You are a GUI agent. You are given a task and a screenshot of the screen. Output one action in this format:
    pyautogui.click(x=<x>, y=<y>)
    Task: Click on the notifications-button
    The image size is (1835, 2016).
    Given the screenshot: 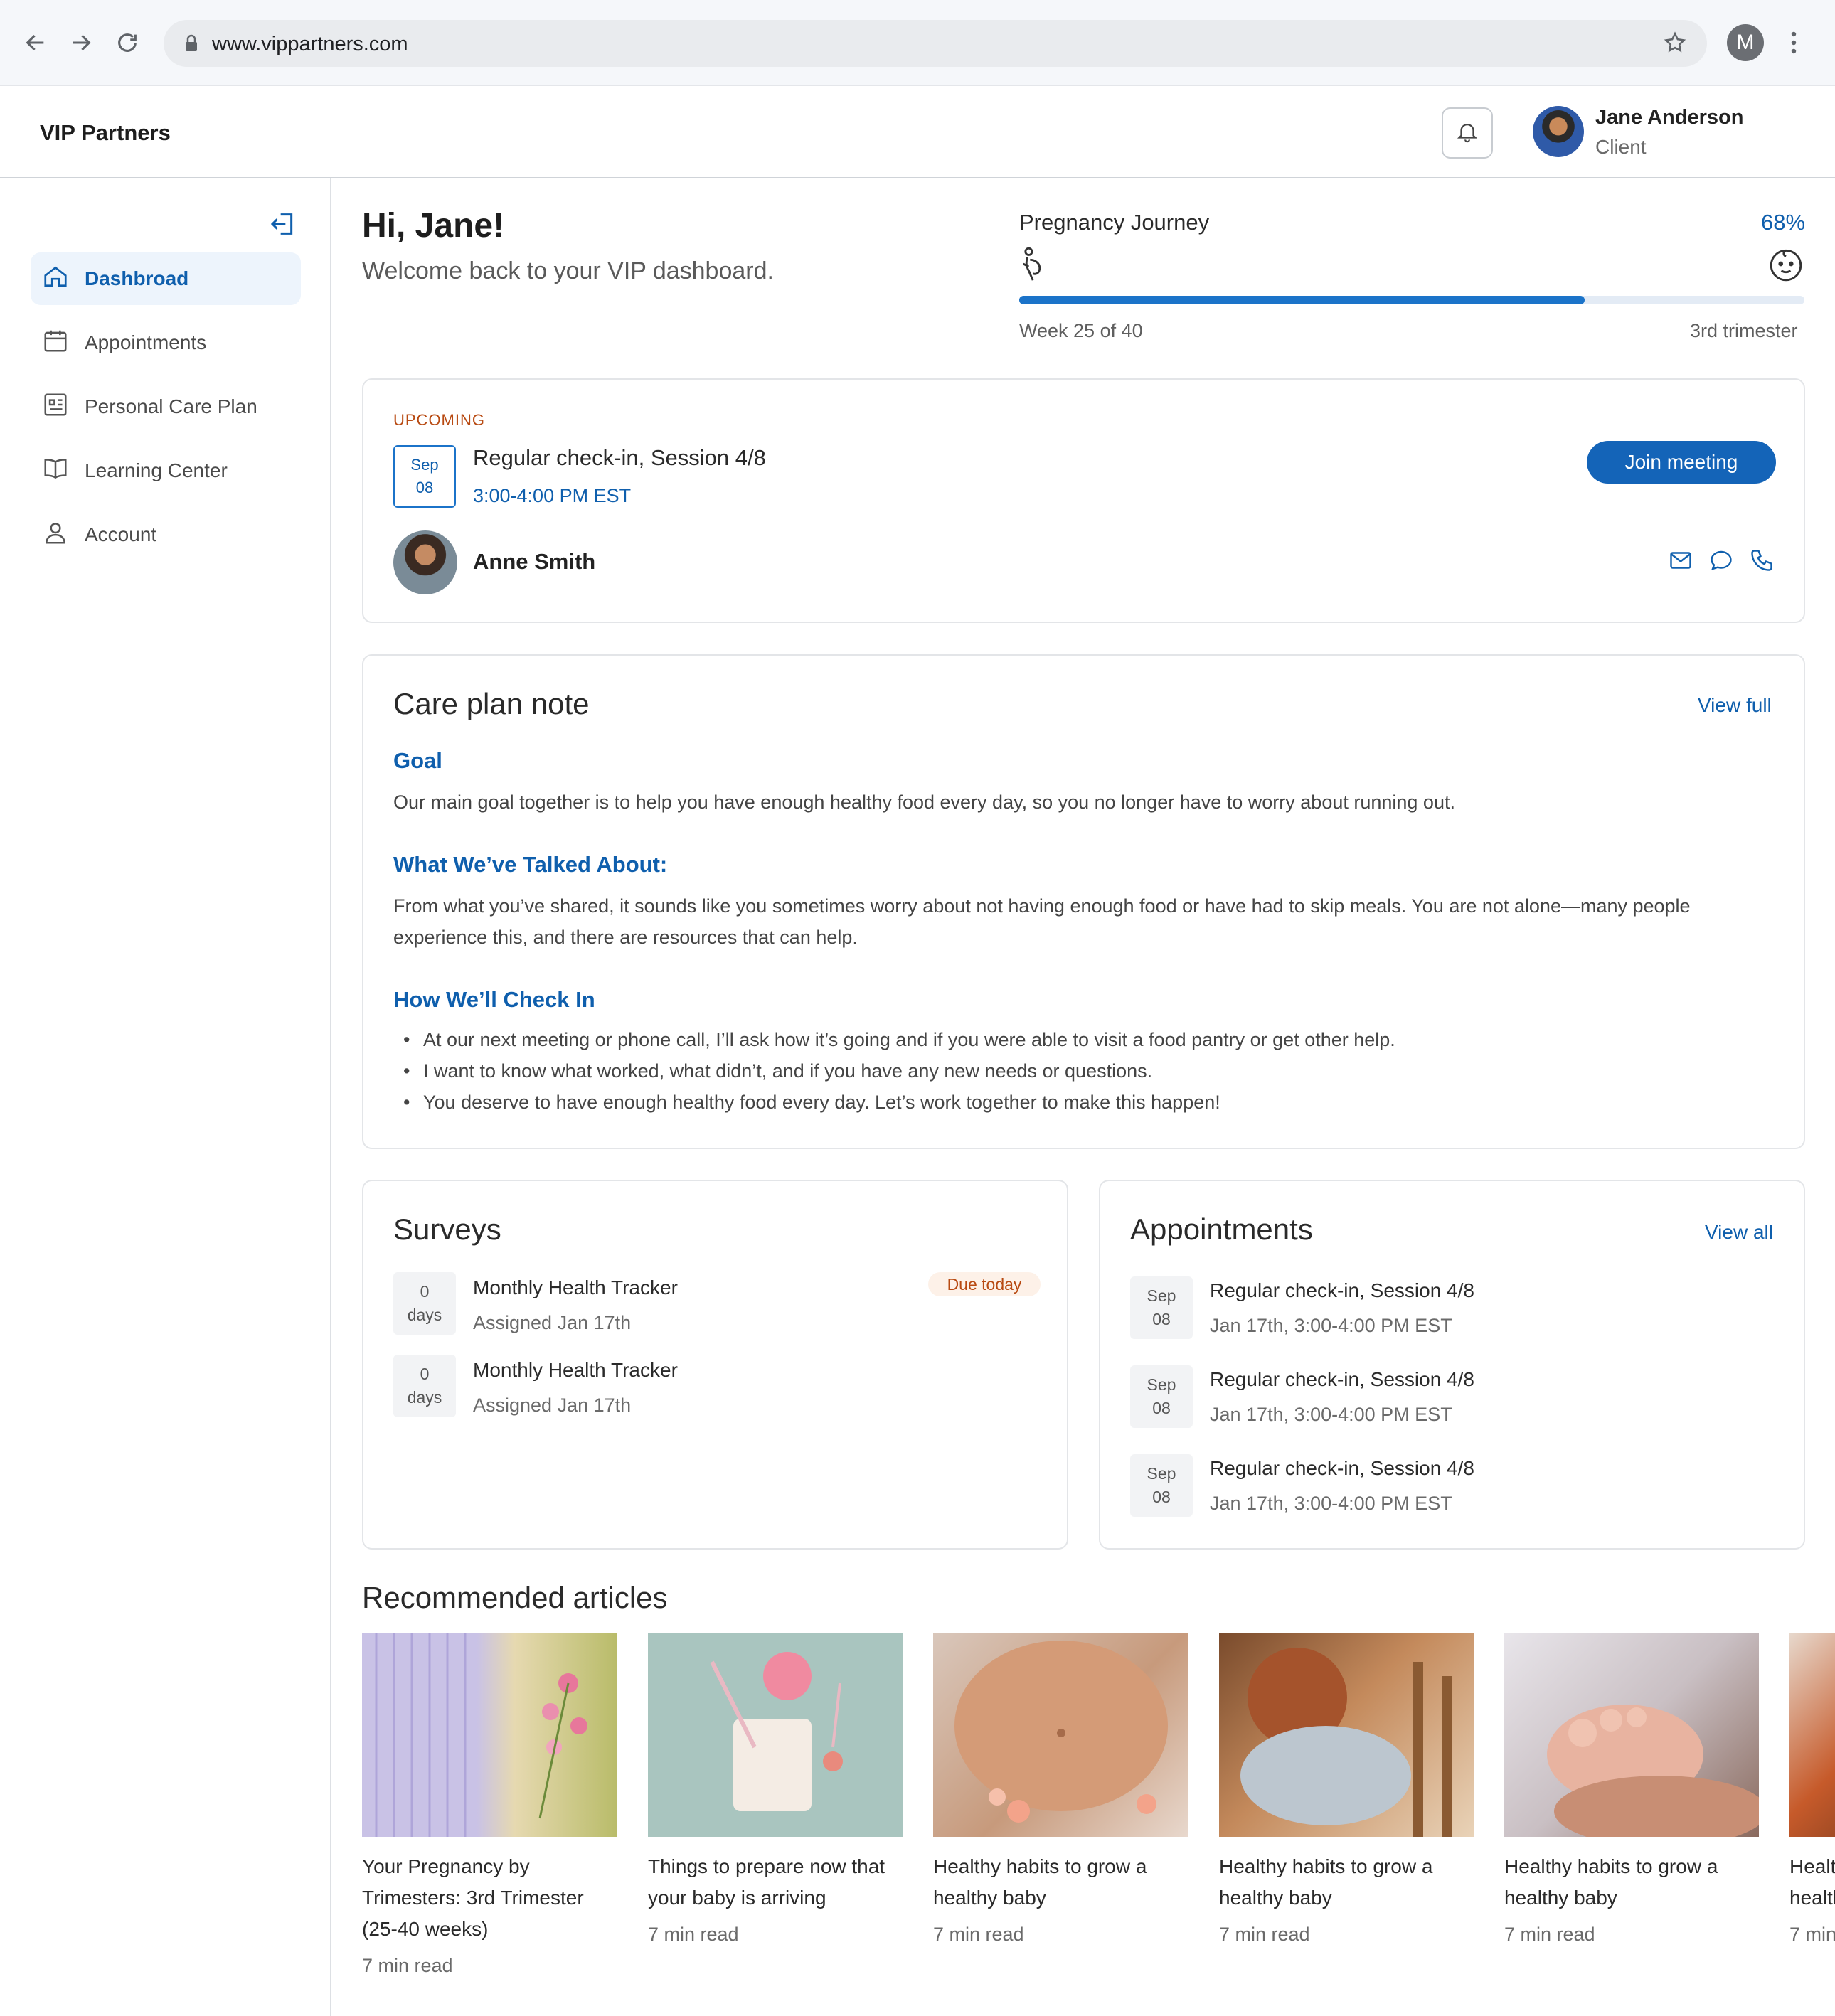 What is the action you would take?
    pyautogui.click(x=1467, y=133)
    